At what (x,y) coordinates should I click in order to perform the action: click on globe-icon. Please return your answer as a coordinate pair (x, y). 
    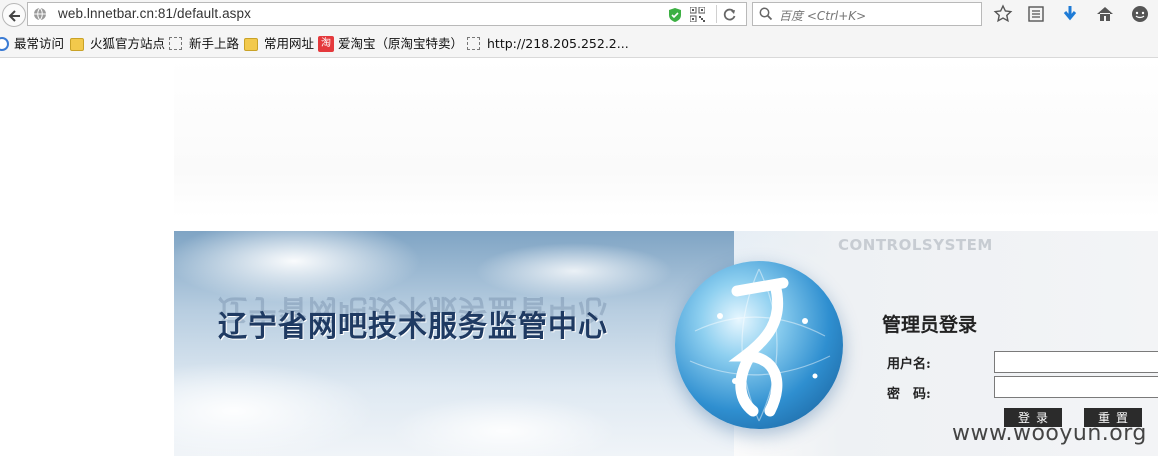
    Looking at the image, I should click on (40, 14).